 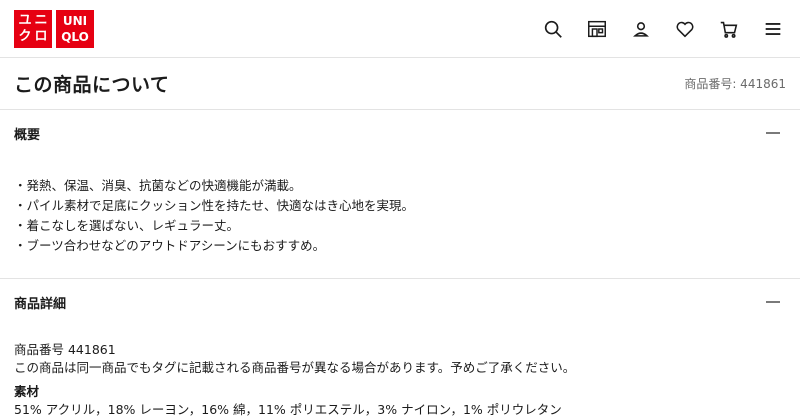 I want to click on account-icon, so click(x=641, y=29).